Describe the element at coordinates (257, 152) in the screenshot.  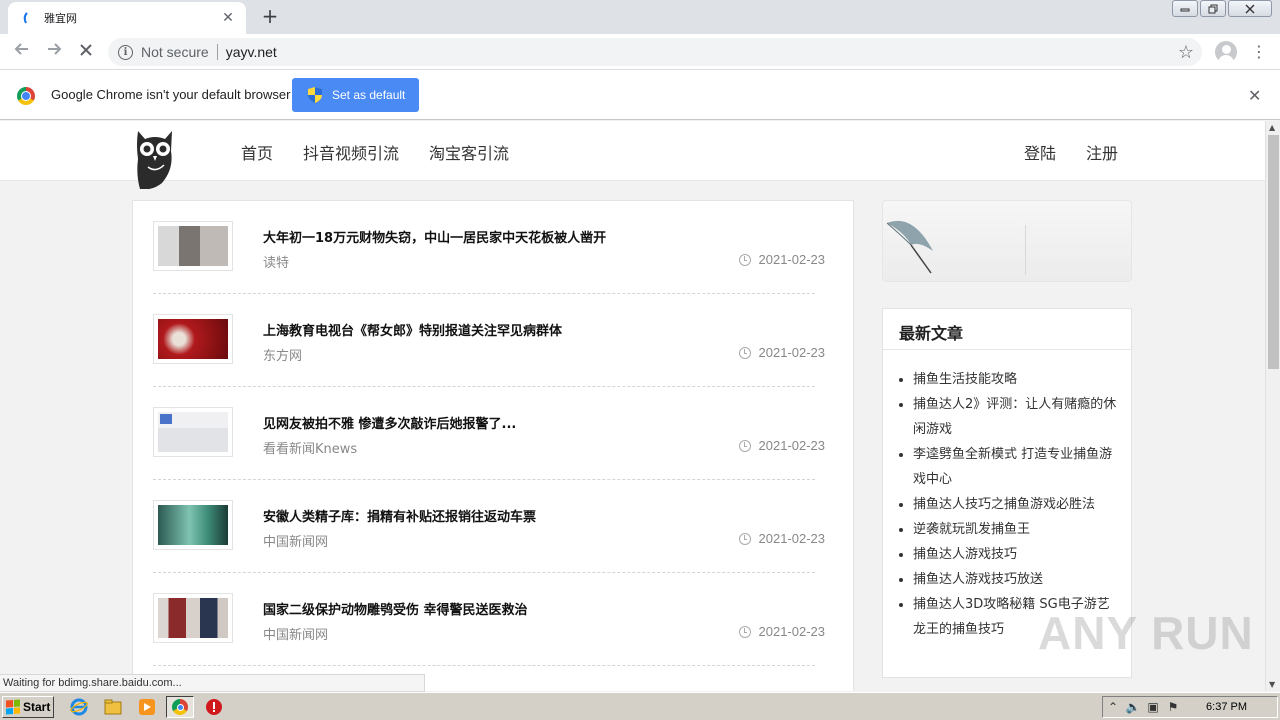
I see `nav-home: 首页` at that location.